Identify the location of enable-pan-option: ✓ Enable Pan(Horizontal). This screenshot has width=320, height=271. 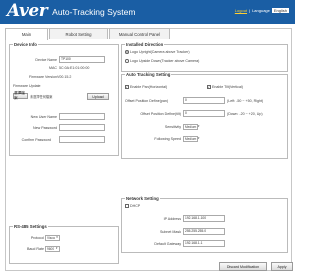
(146, 87).